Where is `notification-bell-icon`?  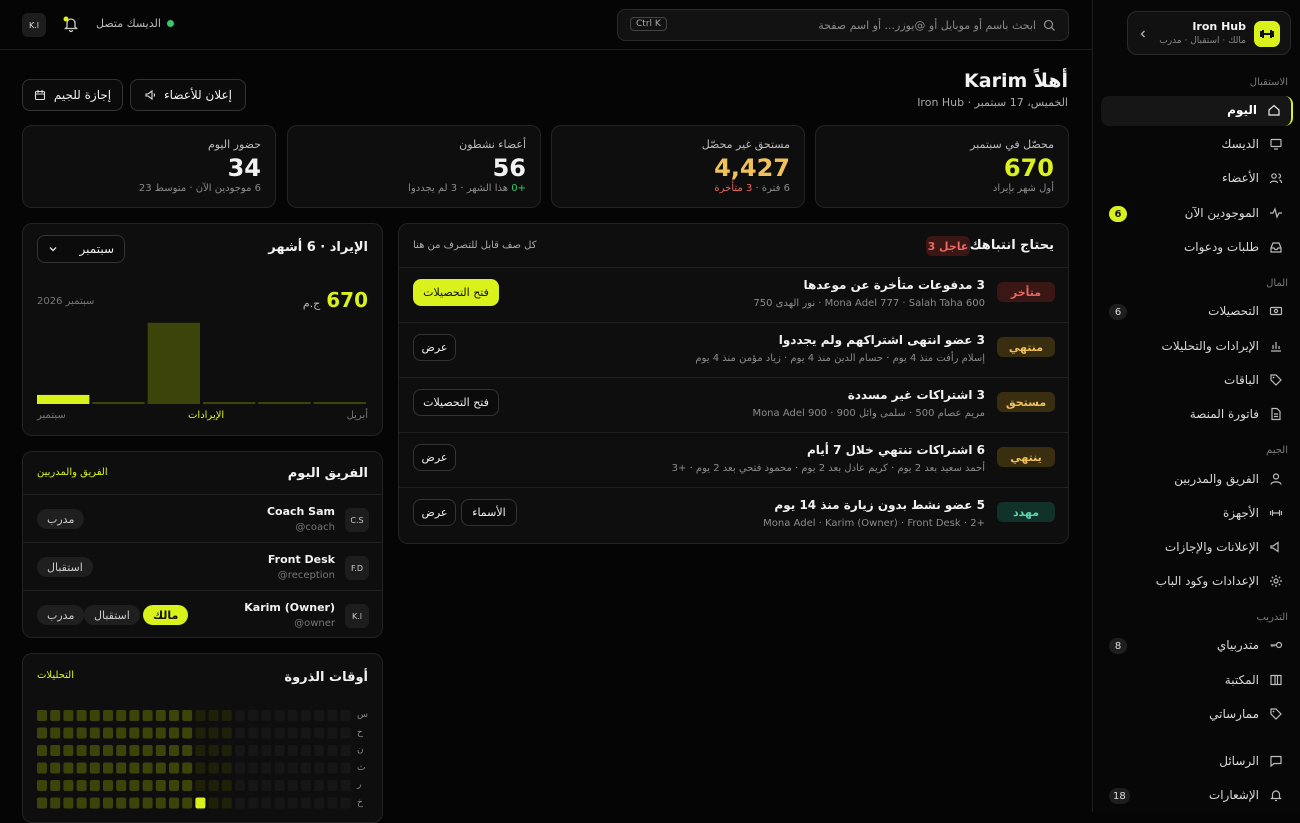
notification-bell-icon is located at coordinates (71, 24).